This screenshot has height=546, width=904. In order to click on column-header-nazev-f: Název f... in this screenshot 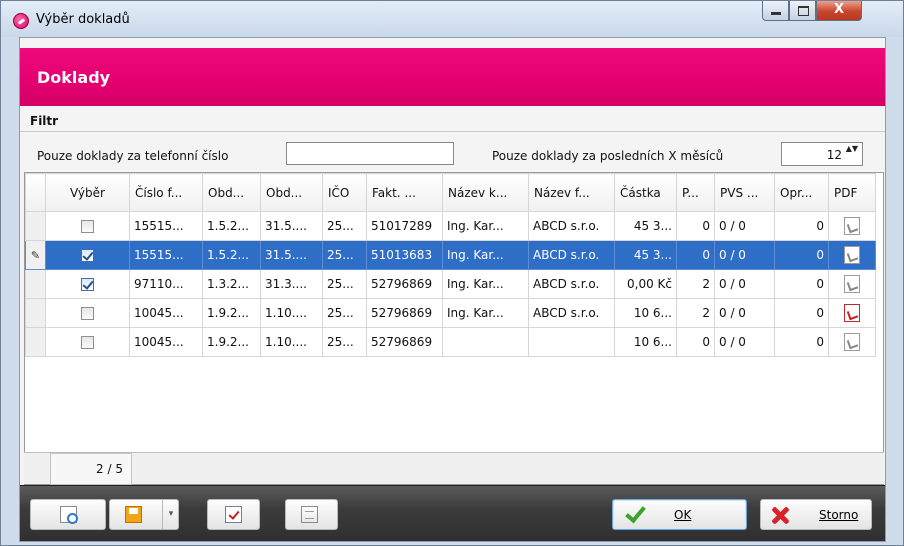, I will do `click(571, 192)`.